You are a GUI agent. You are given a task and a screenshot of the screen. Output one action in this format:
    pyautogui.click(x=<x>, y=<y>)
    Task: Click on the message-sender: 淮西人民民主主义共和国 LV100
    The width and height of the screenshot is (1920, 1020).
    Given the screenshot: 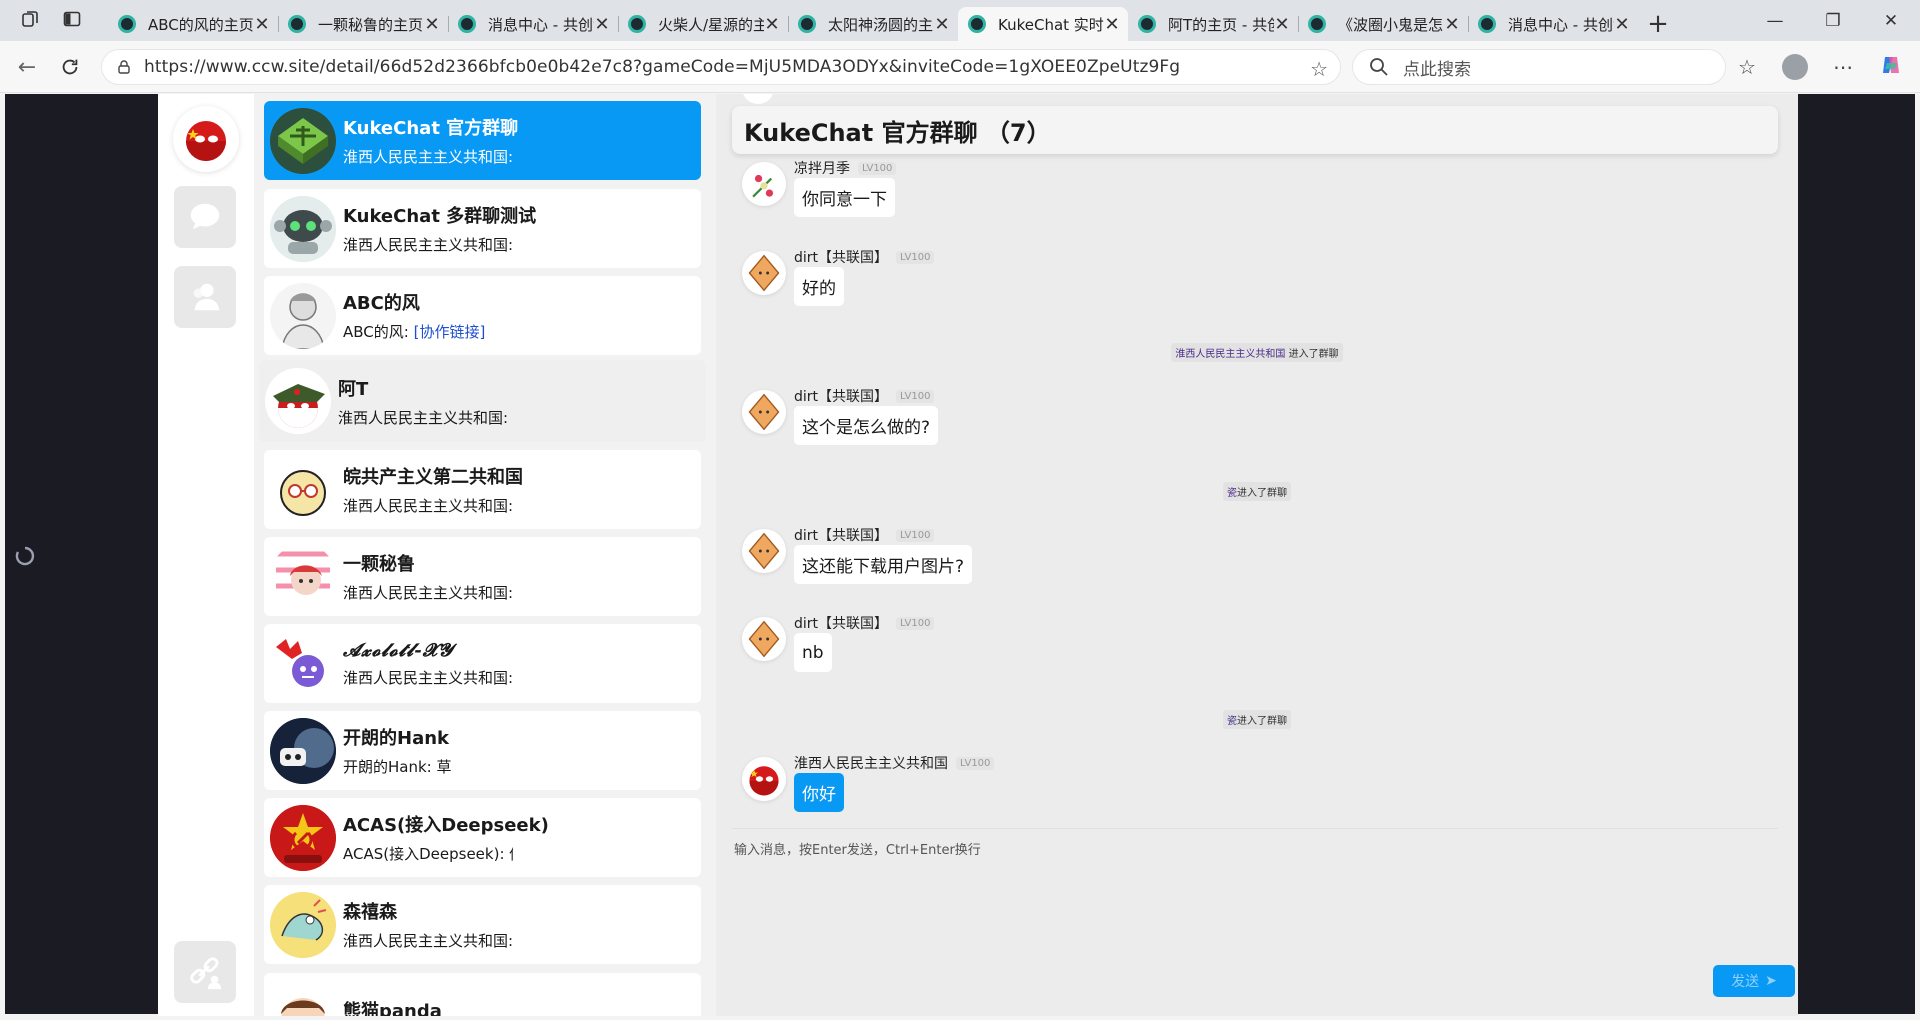 What is the action you would take?
    pyautogui.click(x=894, y=763)
    